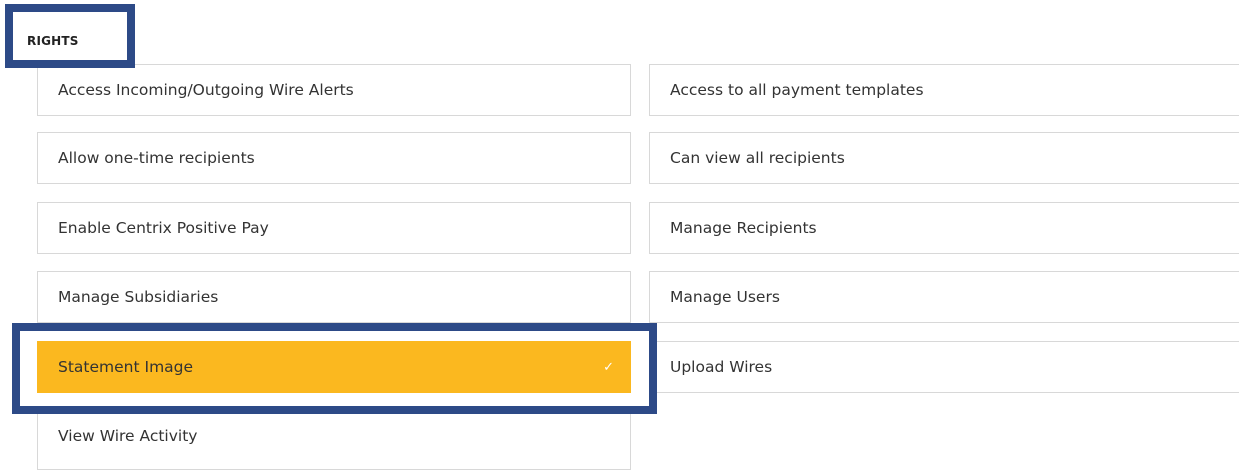  What do you see at coordinates (334, 297) in the screenshot?
I see `right-manage-subsidiaries: Manage Subsidiaries` at bounding box center [334, 297].